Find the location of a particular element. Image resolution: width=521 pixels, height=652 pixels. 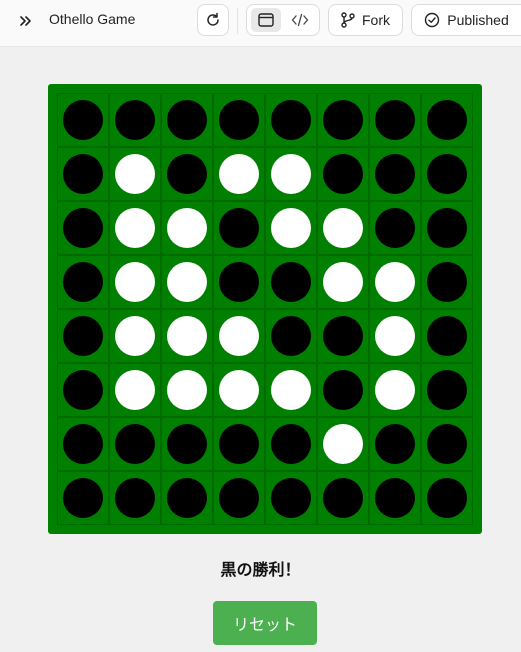

toolbar-divider is located at coordinates (237, 21).